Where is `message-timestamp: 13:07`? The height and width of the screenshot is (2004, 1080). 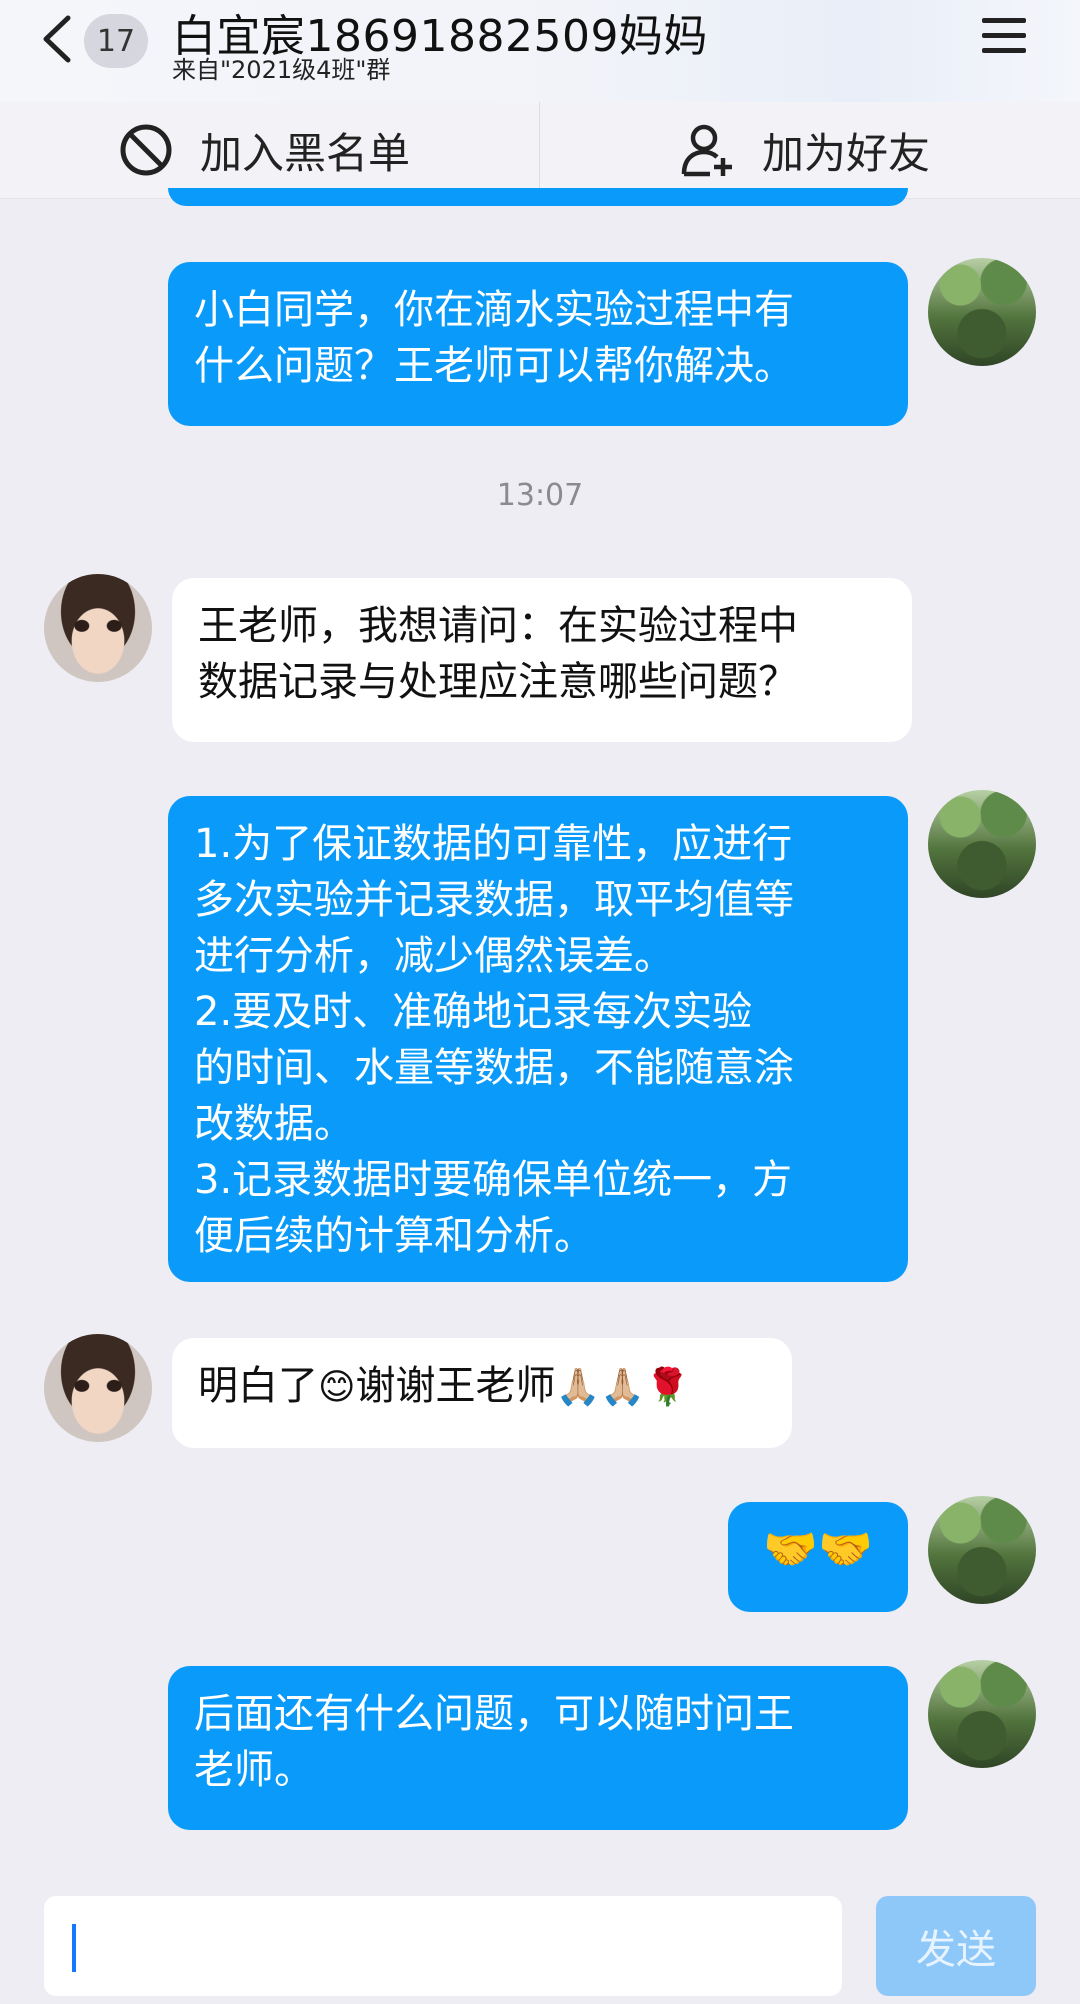 message-timestamp: 13:07 is located at coordinates (540, 495).